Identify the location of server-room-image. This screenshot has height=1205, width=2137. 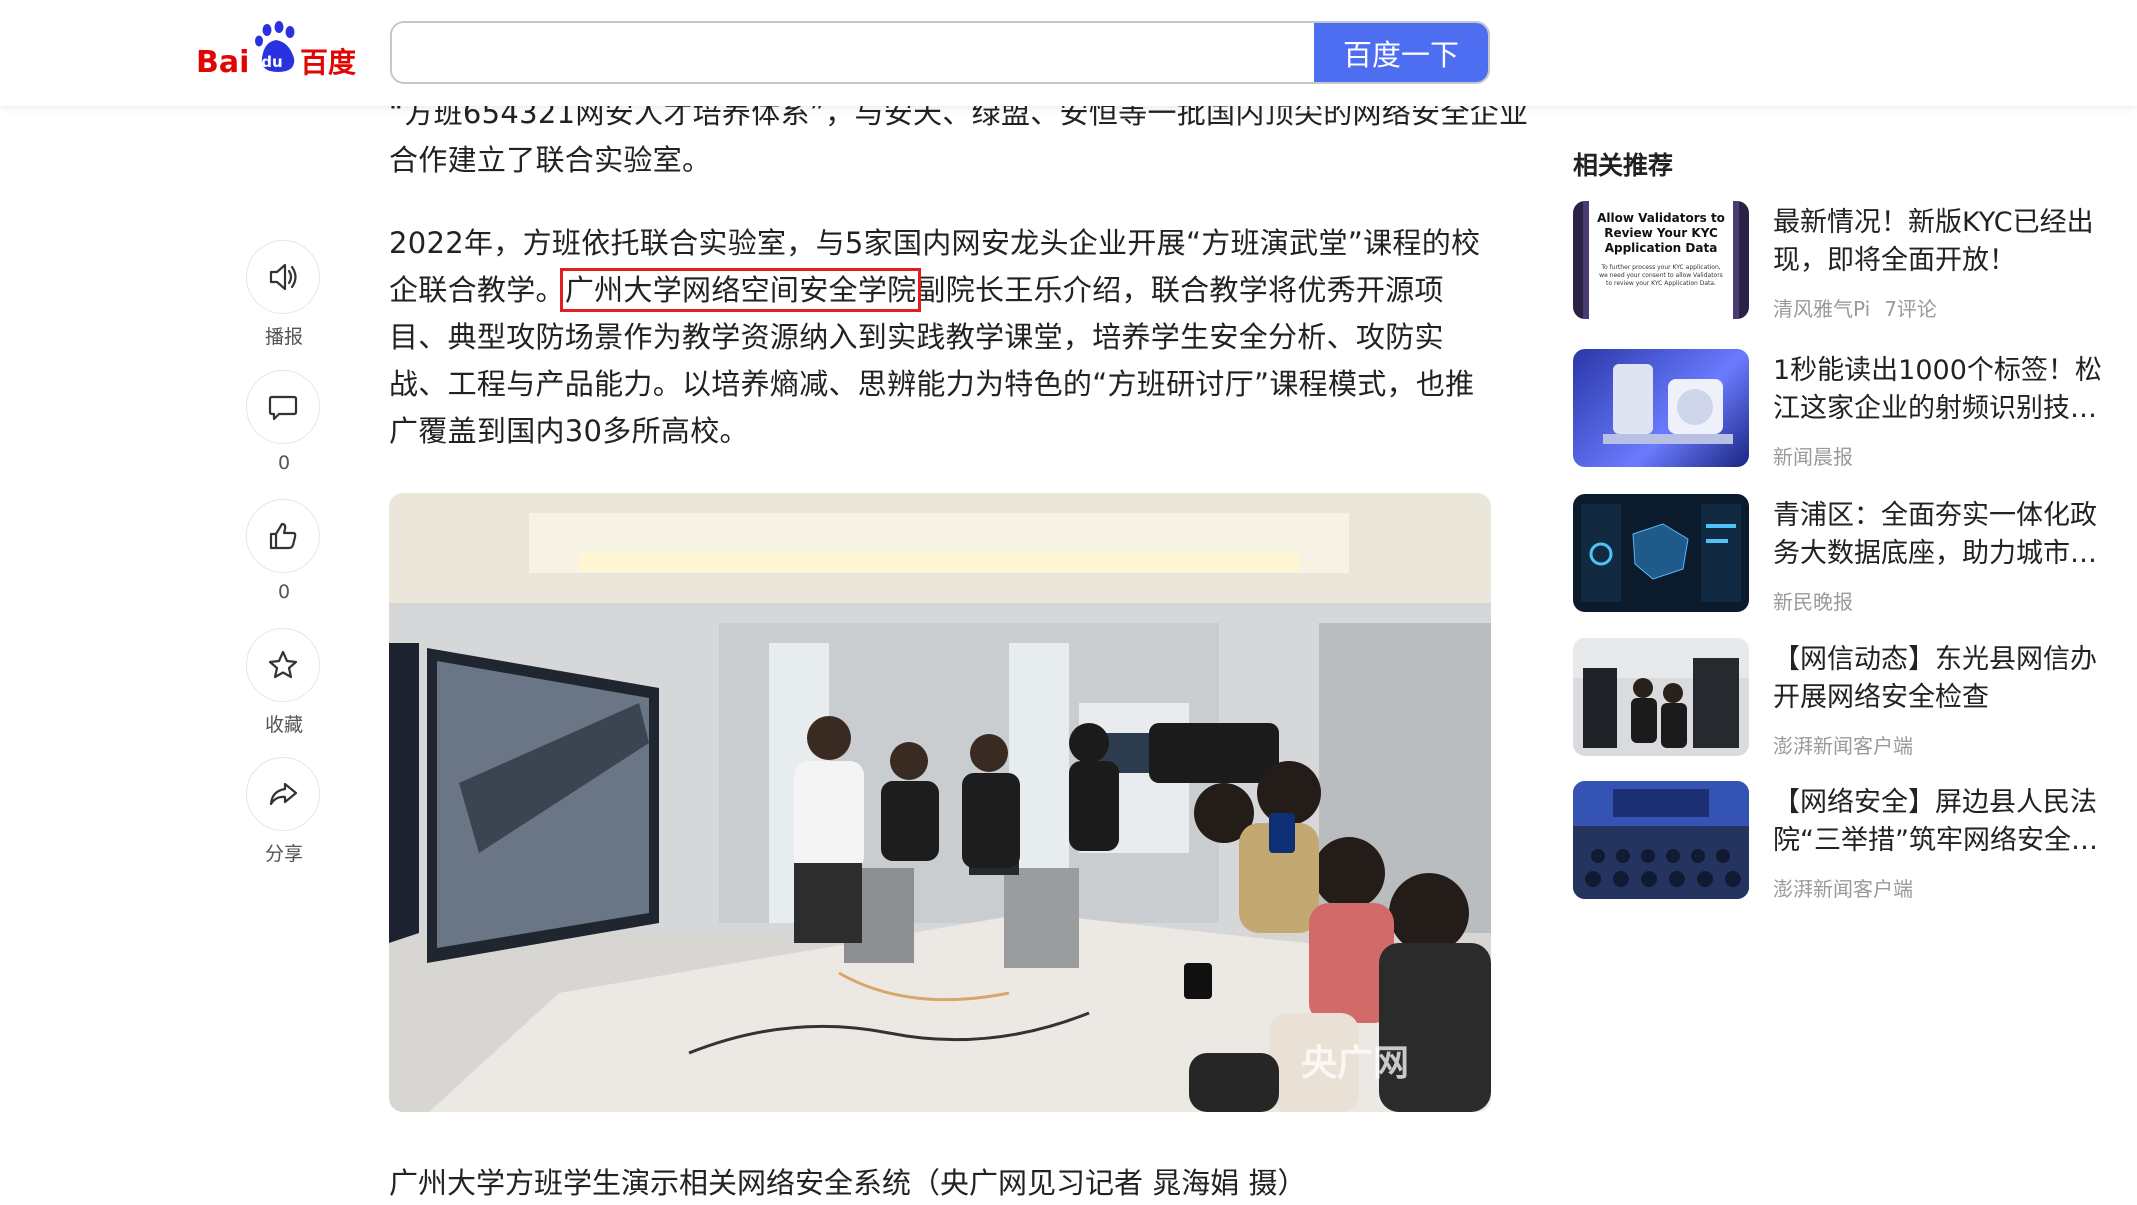
(1661, 693).